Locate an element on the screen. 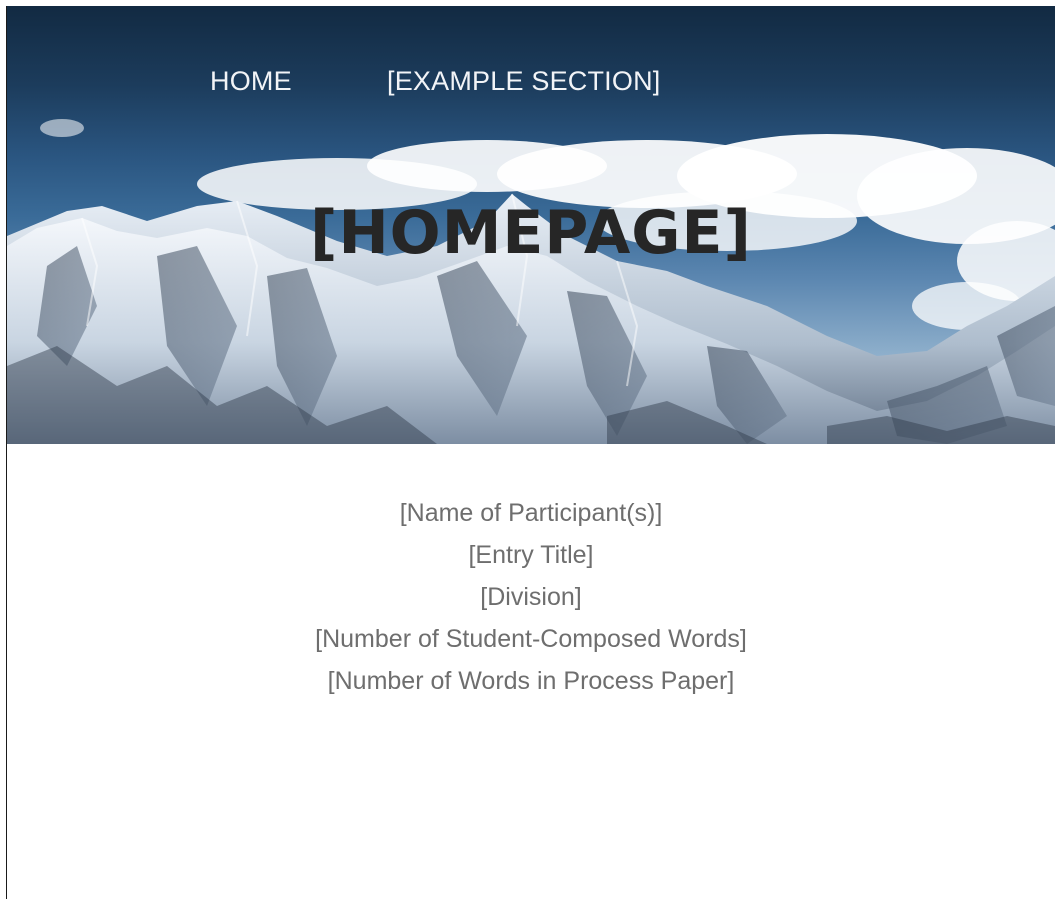 This screenshot has height=899, width=1055. top-navigation: HOME [EXAMPLE SECTION] is located at coordinates (531, 86).